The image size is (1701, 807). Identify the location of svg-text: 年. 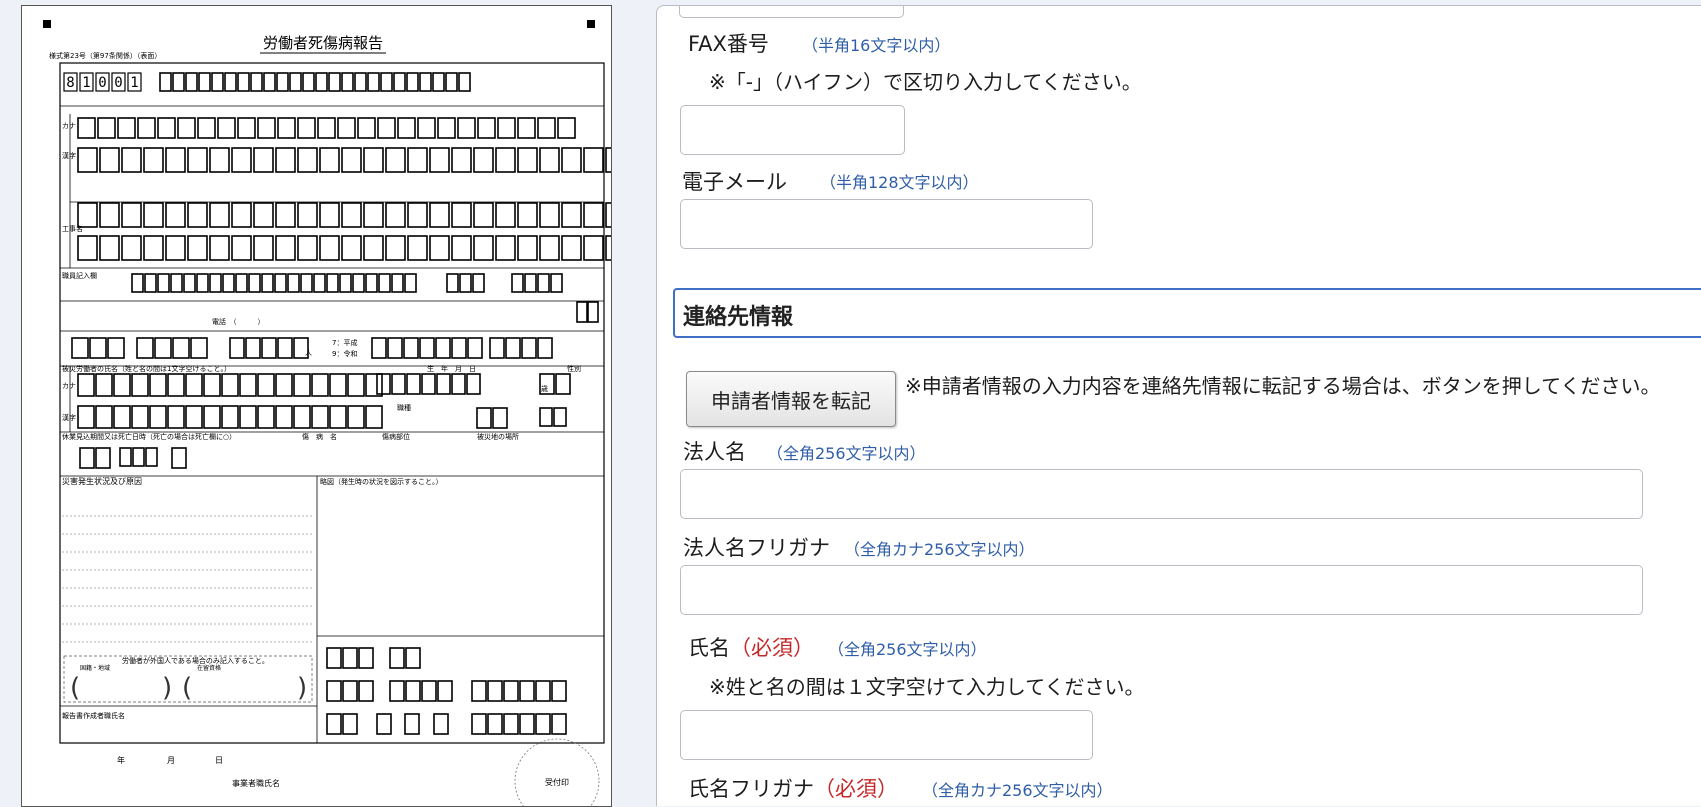
(121, 760).